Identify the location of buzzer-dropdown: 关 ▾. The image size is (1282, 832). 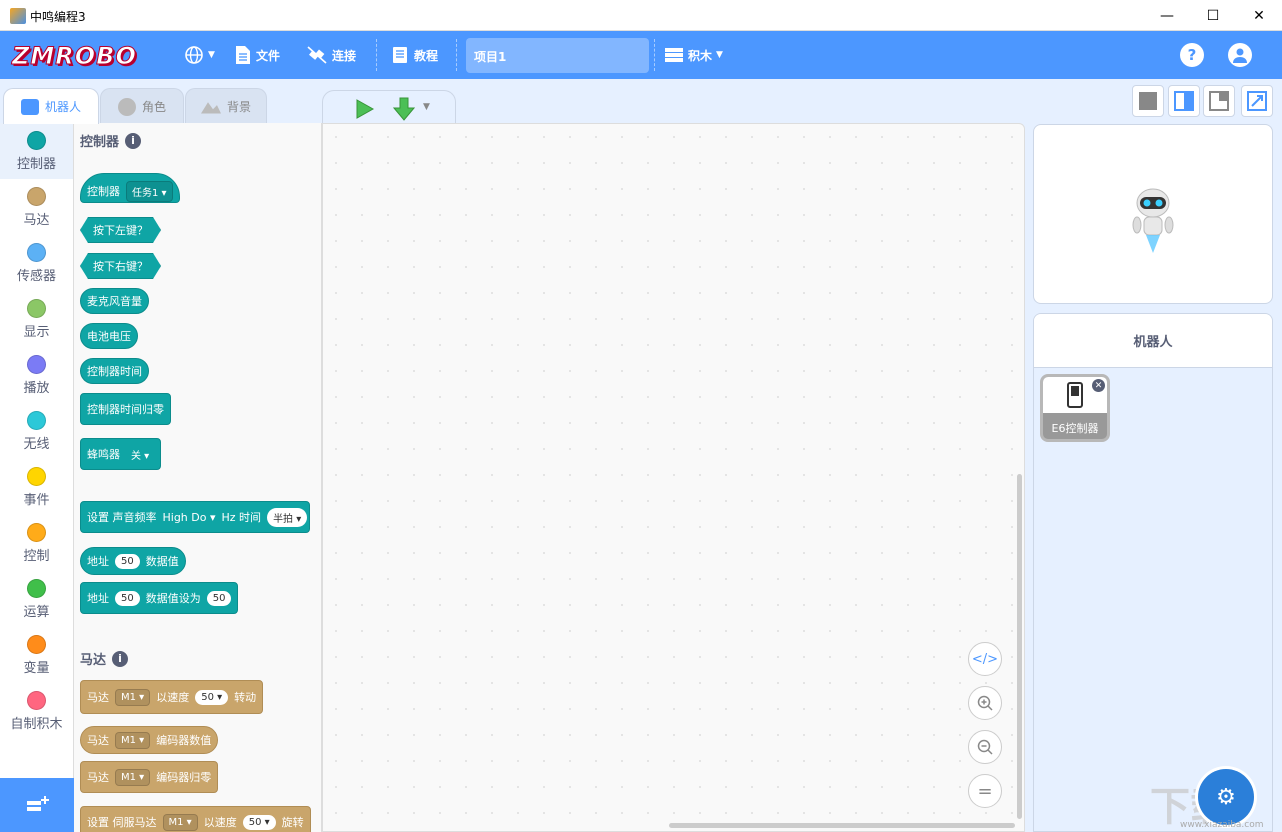
(140, 454).